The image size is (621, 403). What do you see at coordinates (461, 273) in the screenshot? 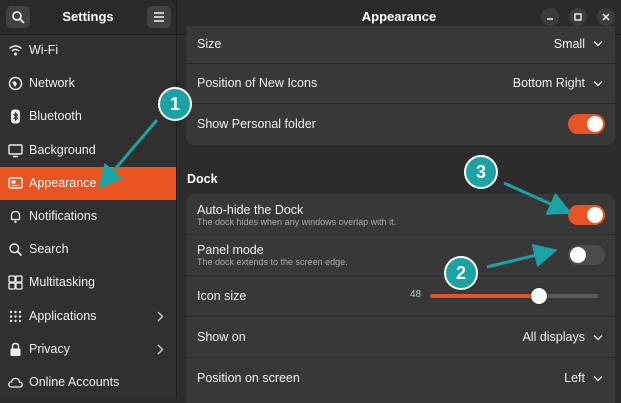
I see `annotation-badge-2: 2` at bounding box center [461, 273].